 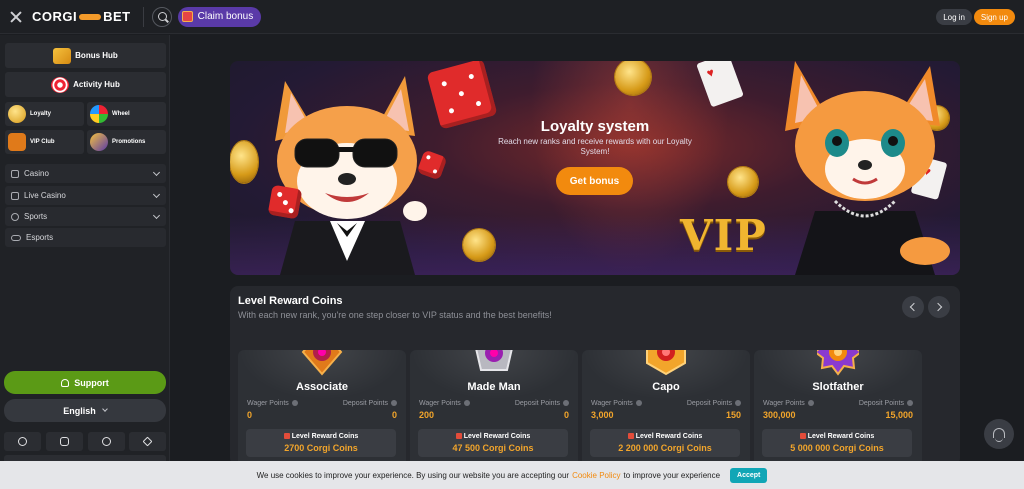 What do you see at coordinates (85, 195) in the screenshot?
I see `sidebar-item-live-casino: Live Casino` at bounding box center [85, 195].